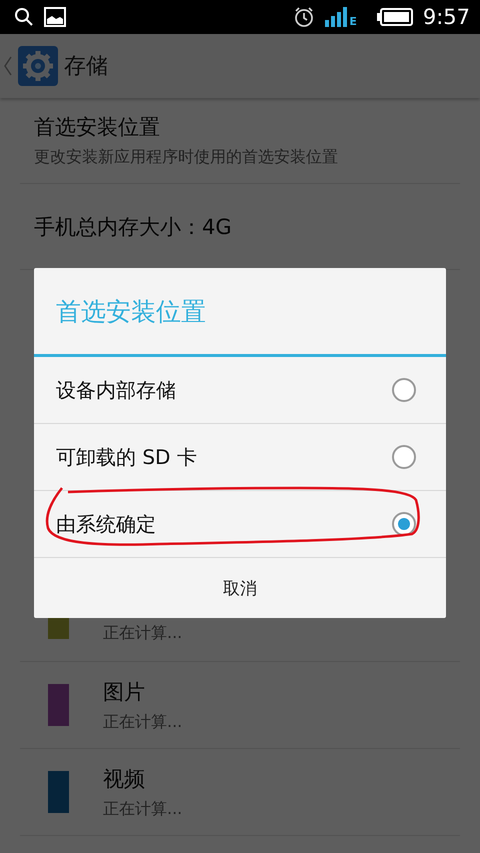 Image resolution: width=480 pixels, height=853 pixels. I want to click on cancel-button: 取消, so click(240, 588).